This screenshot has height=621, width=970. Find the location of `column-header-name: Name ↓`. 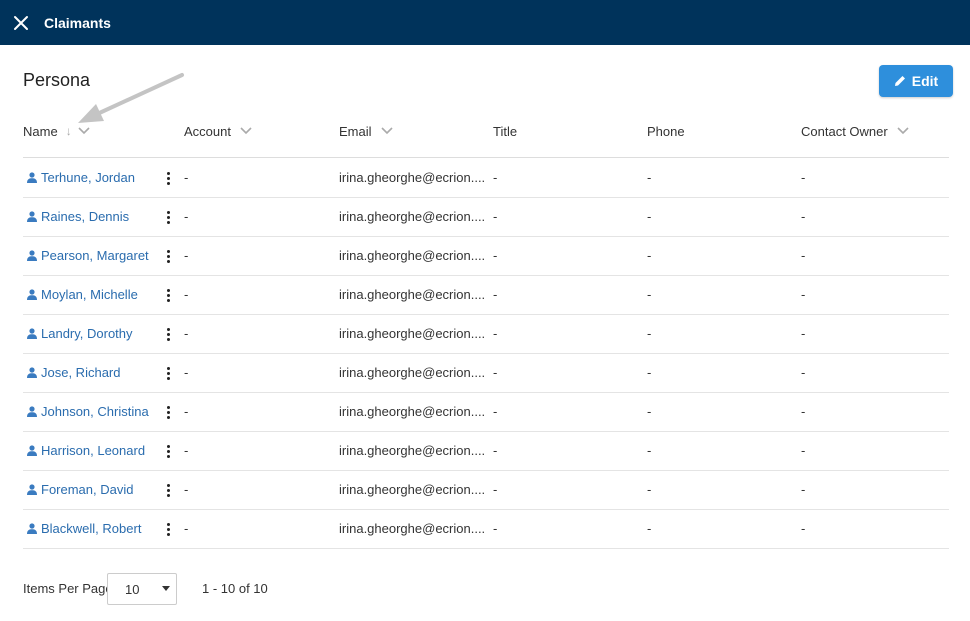

column-header-name: Name ↓ is located at coordinates (56, 131).